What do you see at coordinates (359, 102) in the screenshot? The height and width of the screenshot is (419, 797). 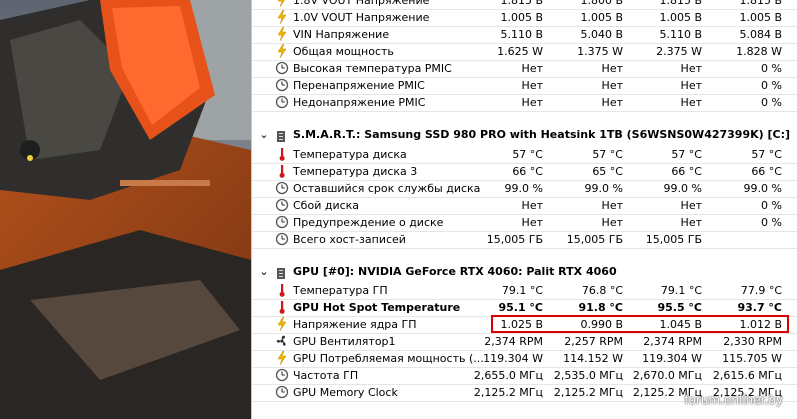 I see `sensor-label: Недонапряжение PMIC` at bounding box center [359, 102].